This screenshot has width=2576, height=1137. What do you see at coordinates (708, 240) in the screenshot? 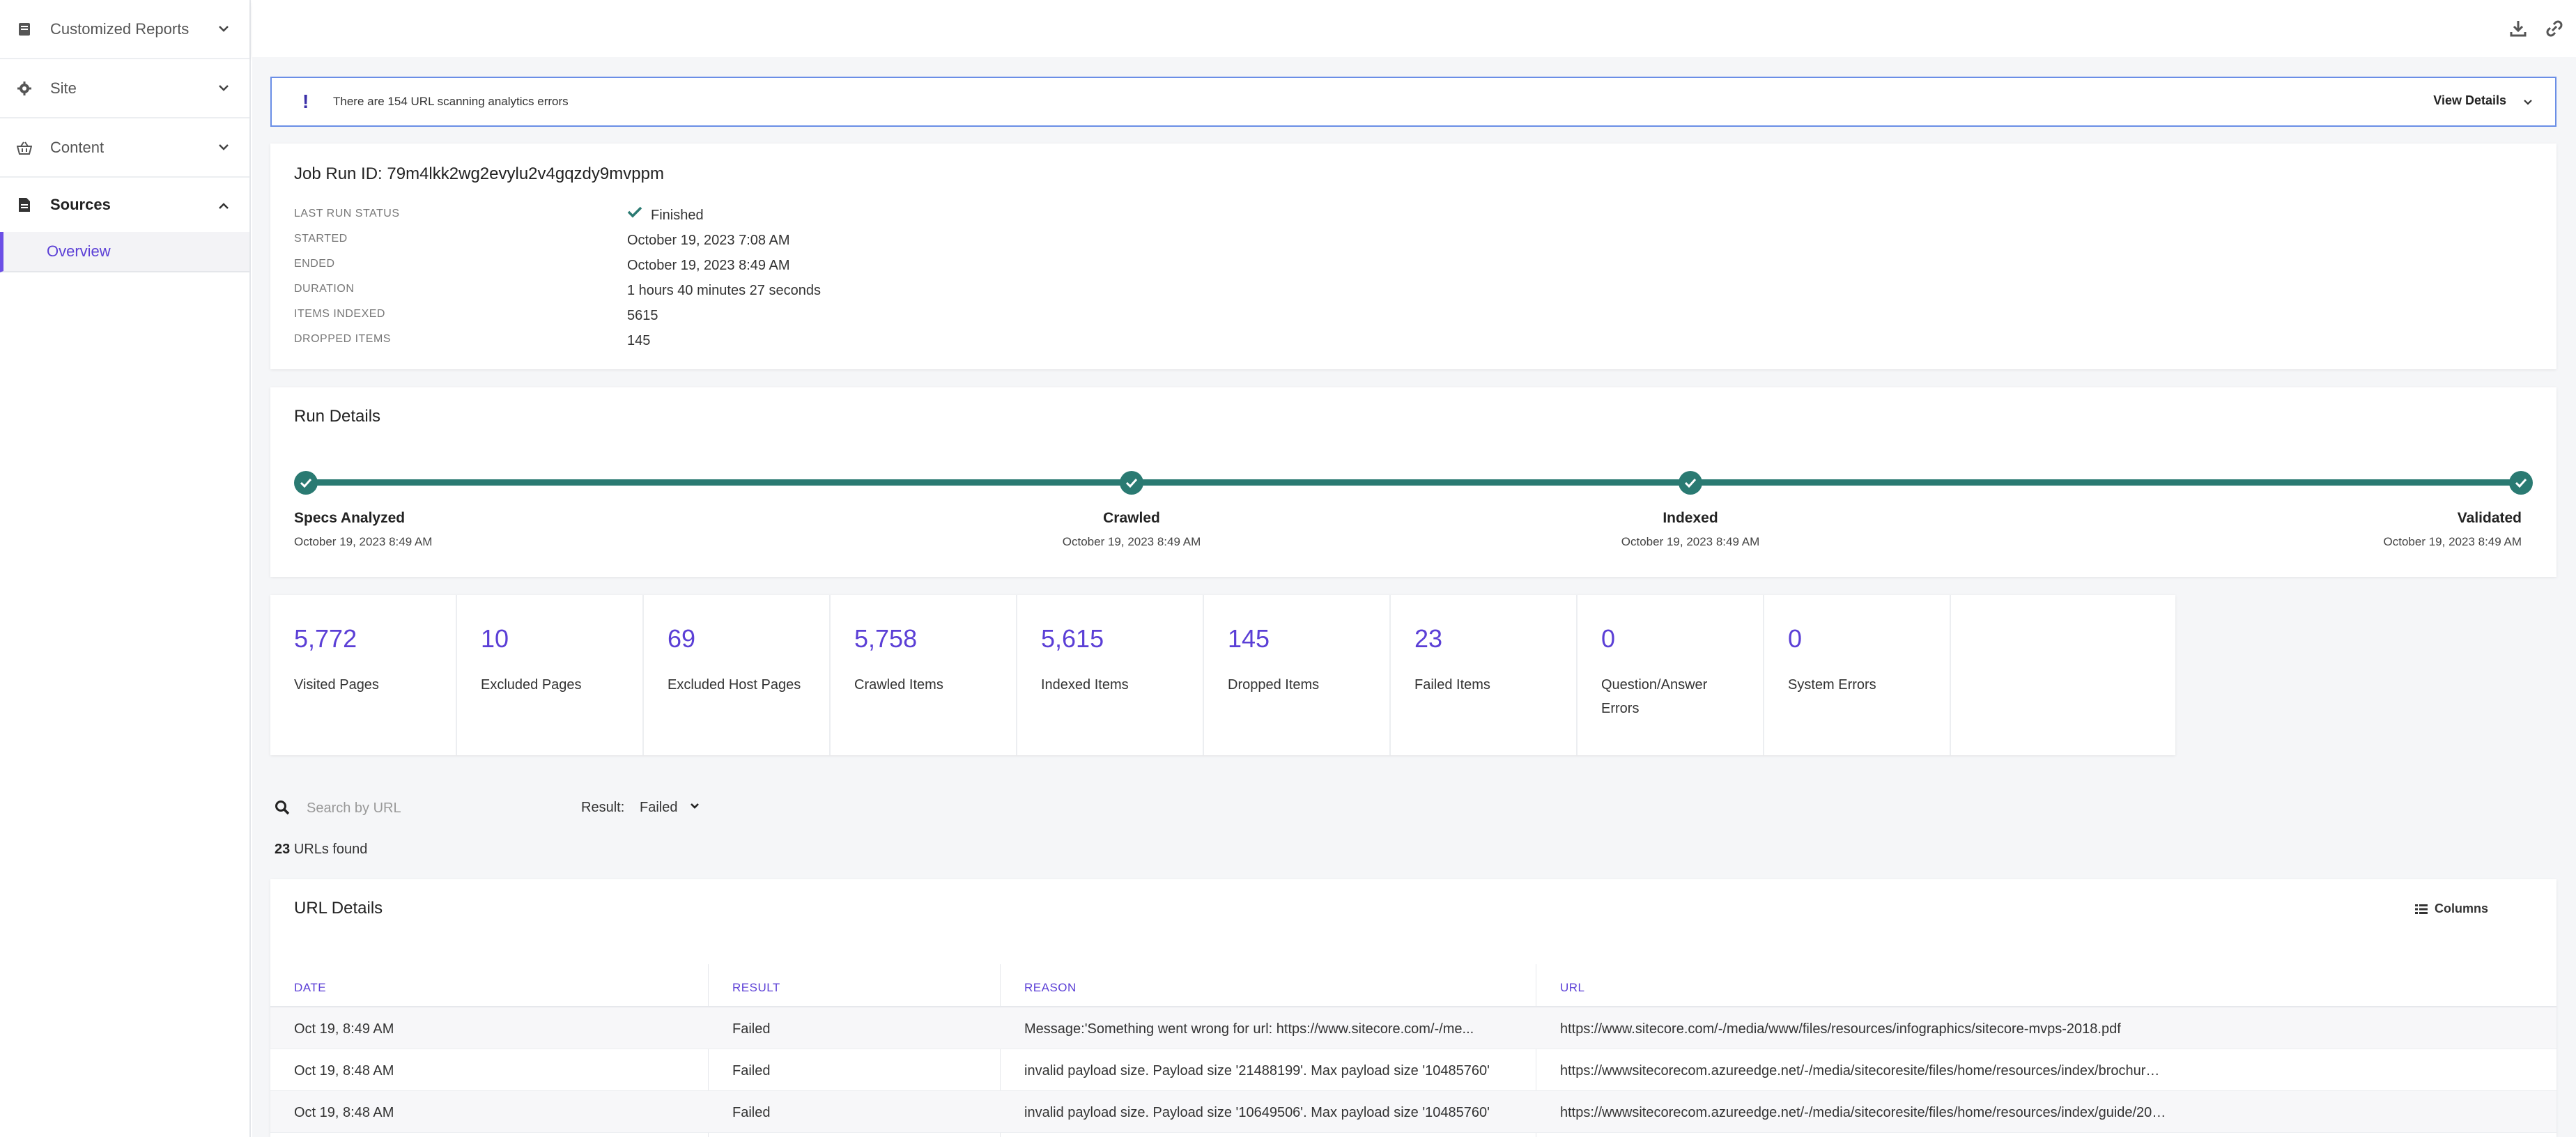
I see `field-value: October 19, 2023 7:08 AM` at bounding box center [708, 240].